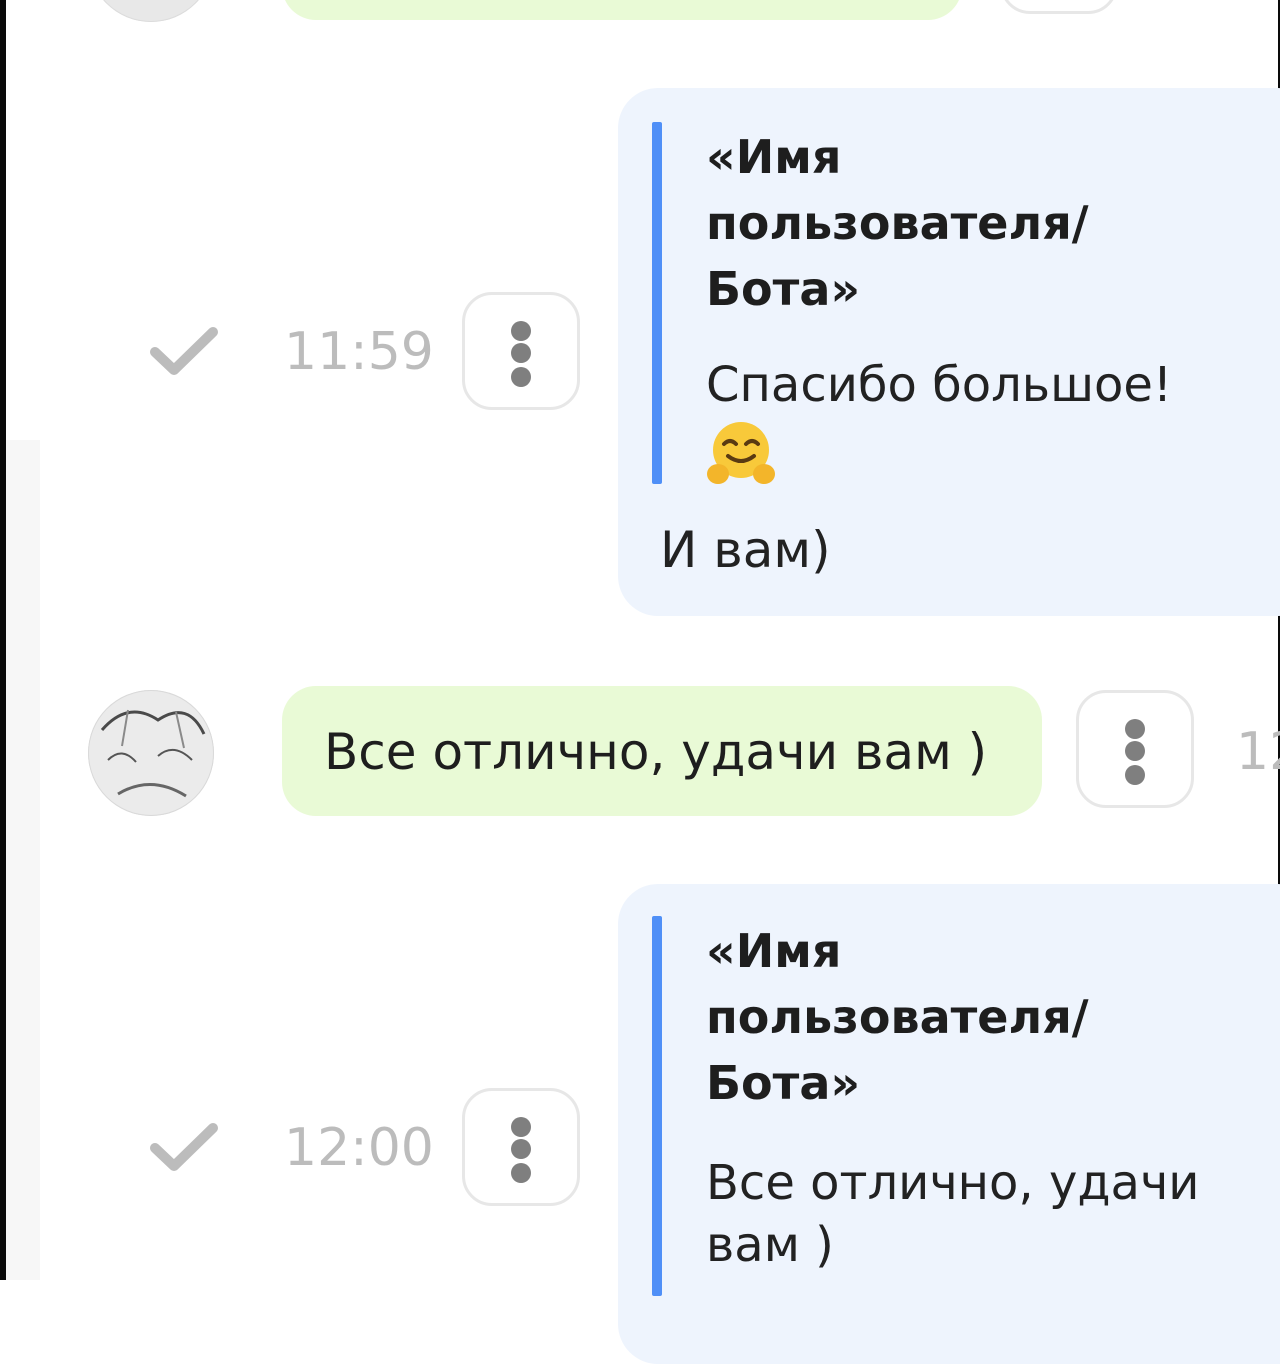 This screenshot has width=1280, height=1364. Describe the element at coordinates (656, 752) in the screenshot. I see `message-text: Все отлично, удачи вам )` at that location.